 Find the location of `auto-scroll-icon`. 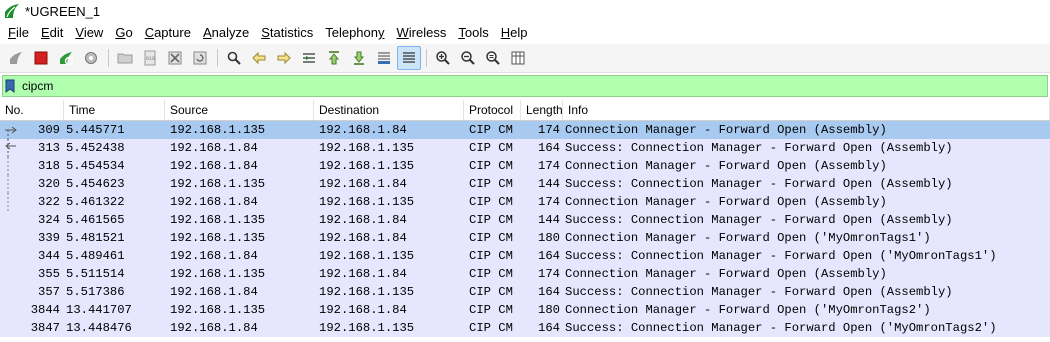

auto-scroll-icon is located at coordinates (384, 58).